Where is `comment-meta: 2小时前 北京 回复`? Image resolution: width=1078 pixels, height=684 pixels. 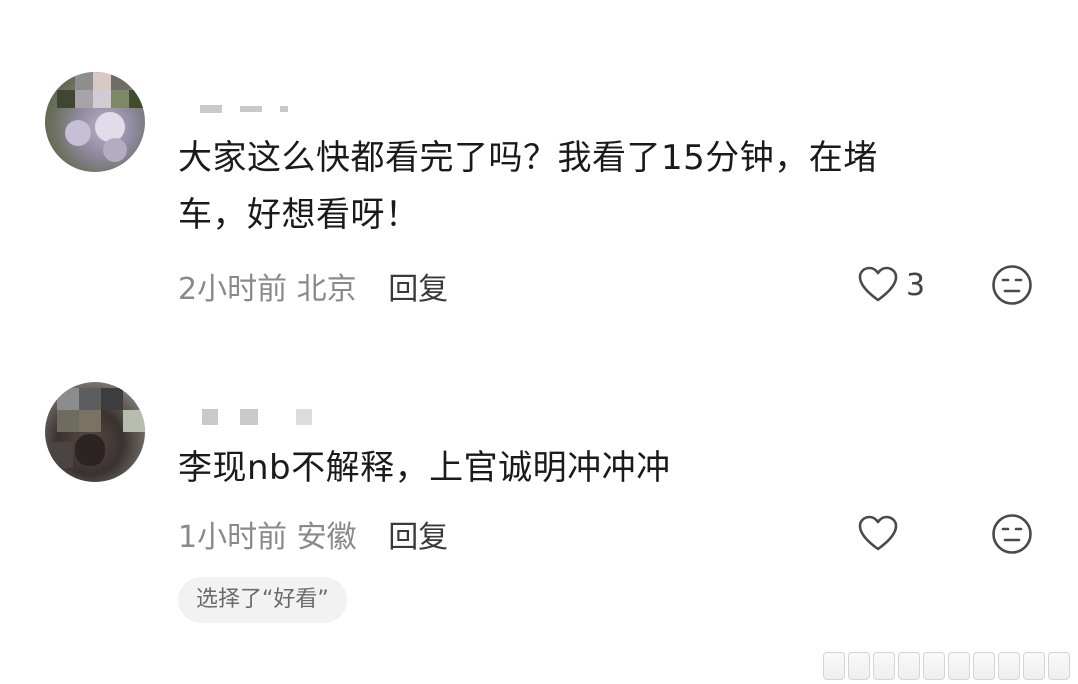 comment-meta: 2小时前 北京 回复 is located at coordinates (313, 286).